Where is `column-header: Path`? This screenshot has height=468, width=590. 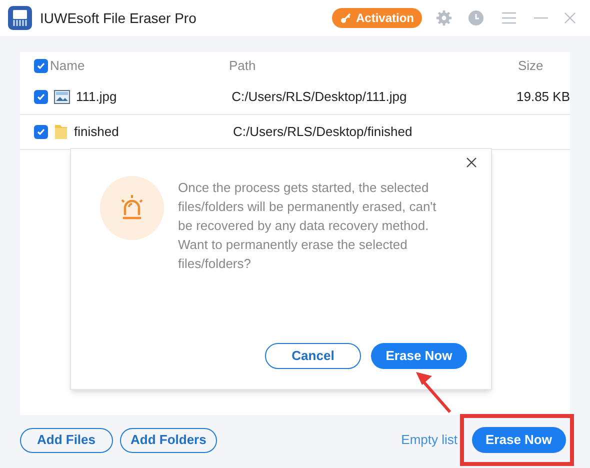
column-header: Path is located at coordinates (242, 66).